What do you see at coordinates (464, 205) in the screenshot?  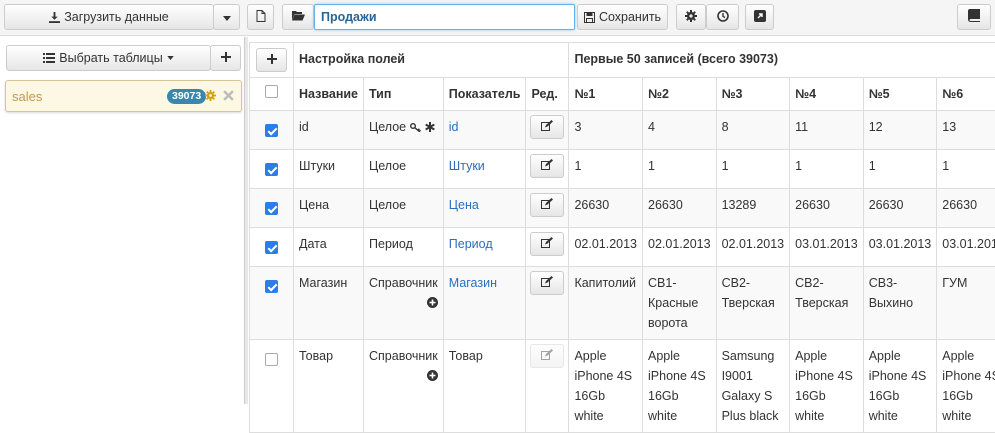 I see `field-measure-link: Цена` at bounding box center [464, 205].